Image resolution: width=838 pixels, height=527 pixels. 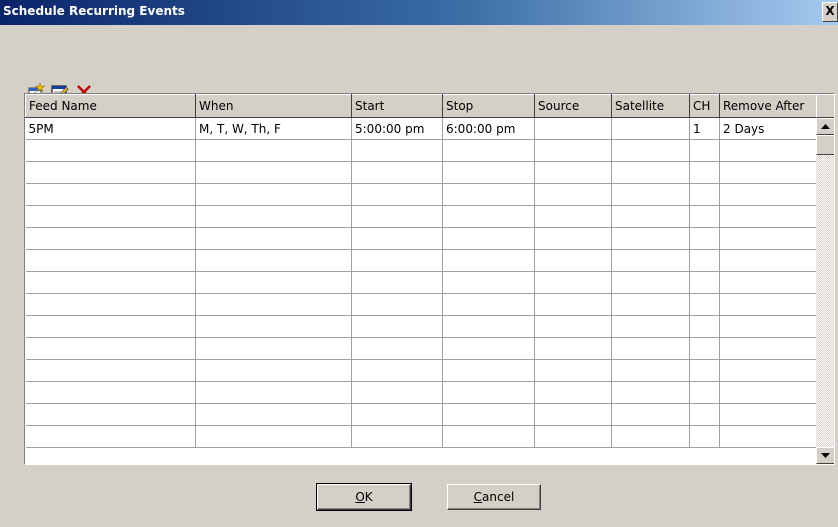 I want to click on column-header-start: Start, so click(x=397, y=106).